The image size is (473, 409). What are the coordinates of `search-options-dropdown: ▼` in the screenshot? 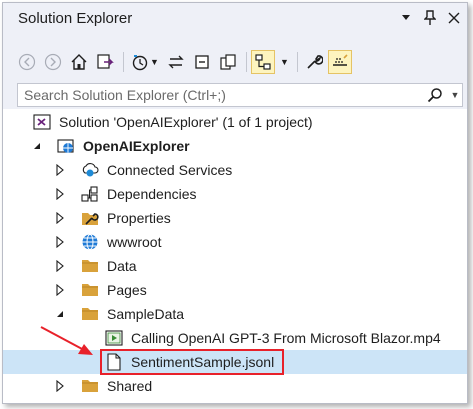 It's located at (455, 95).